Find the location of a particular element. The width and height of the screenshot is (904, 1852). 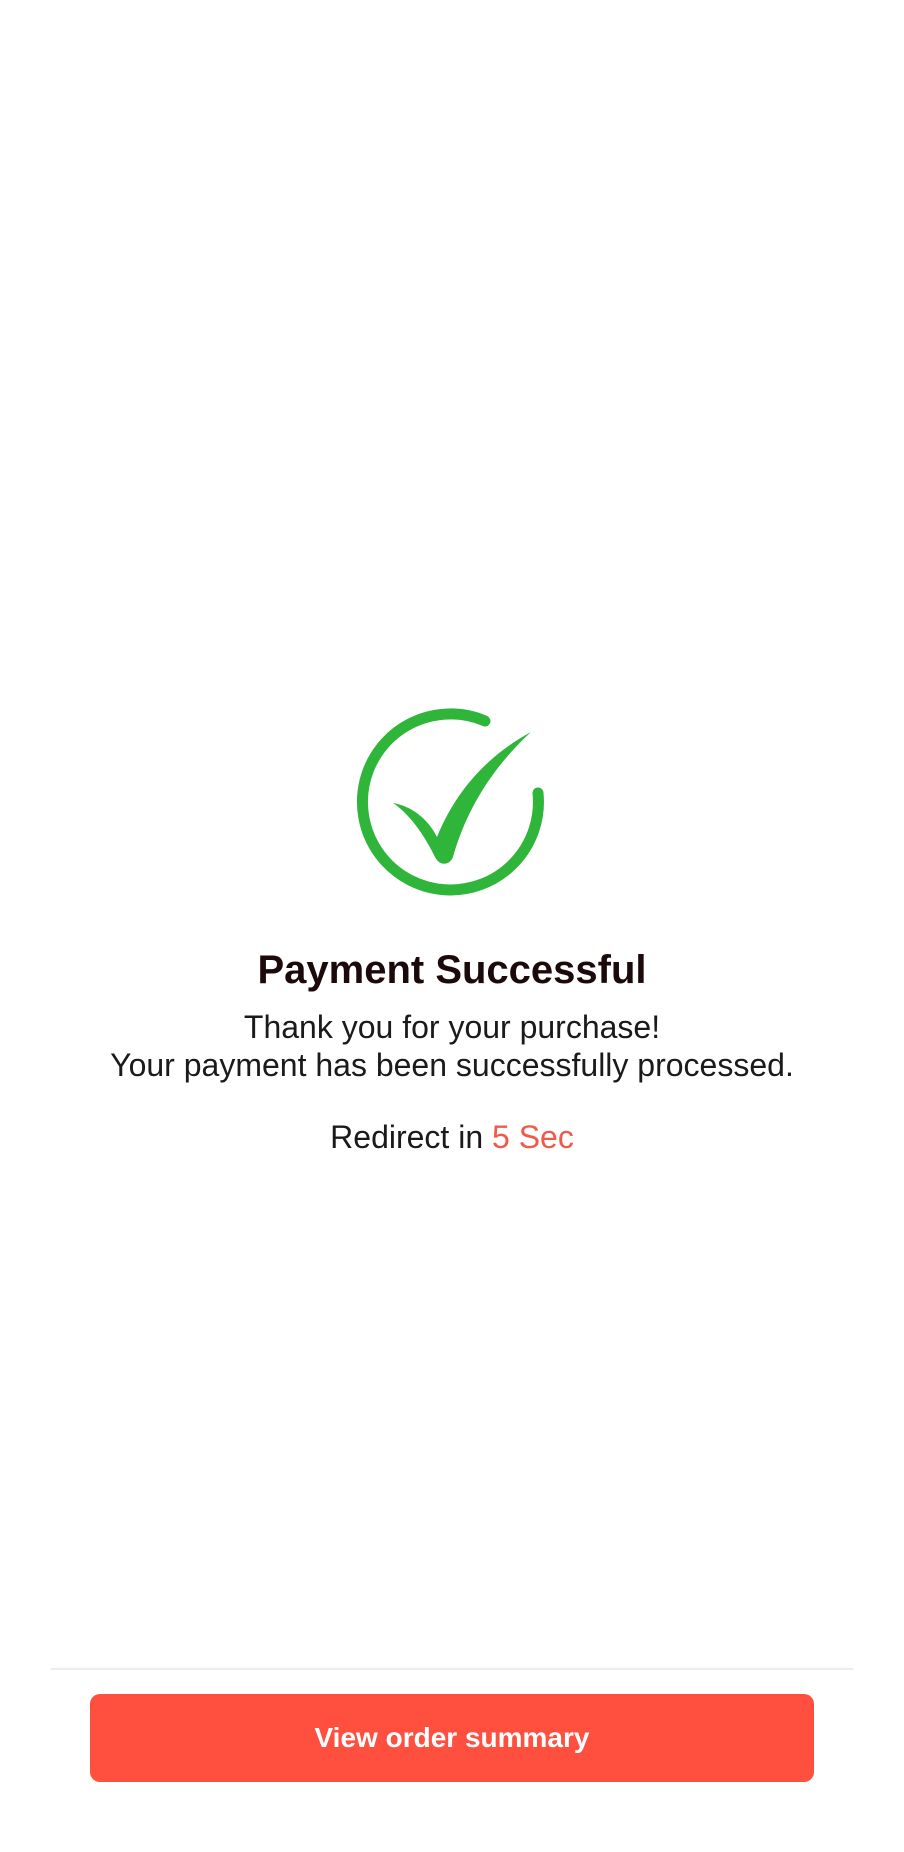

redirect-notice: Redirect in 5 Sec is located at coordinates (452, 1137).